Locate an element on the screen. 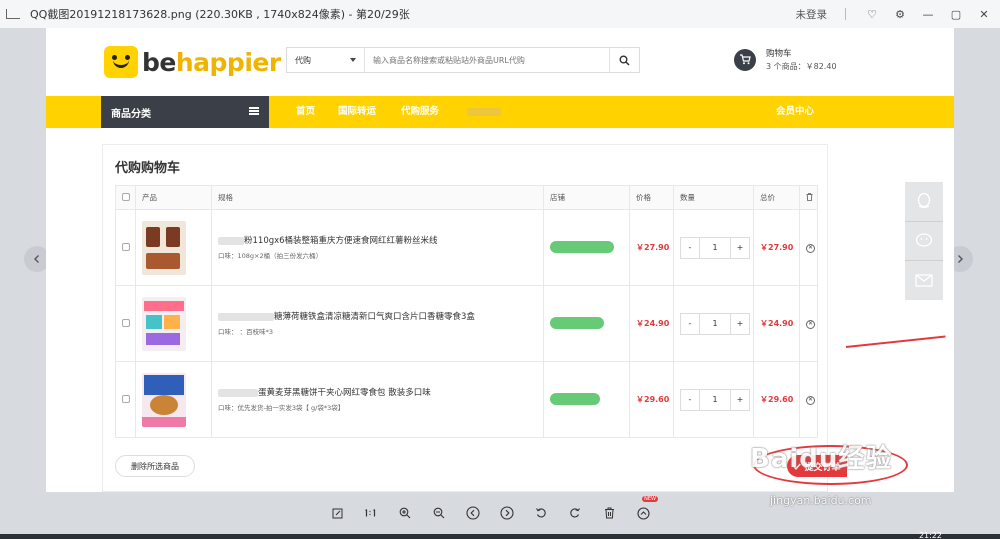  viewer-app-icon is located at coordinates (13, 14).